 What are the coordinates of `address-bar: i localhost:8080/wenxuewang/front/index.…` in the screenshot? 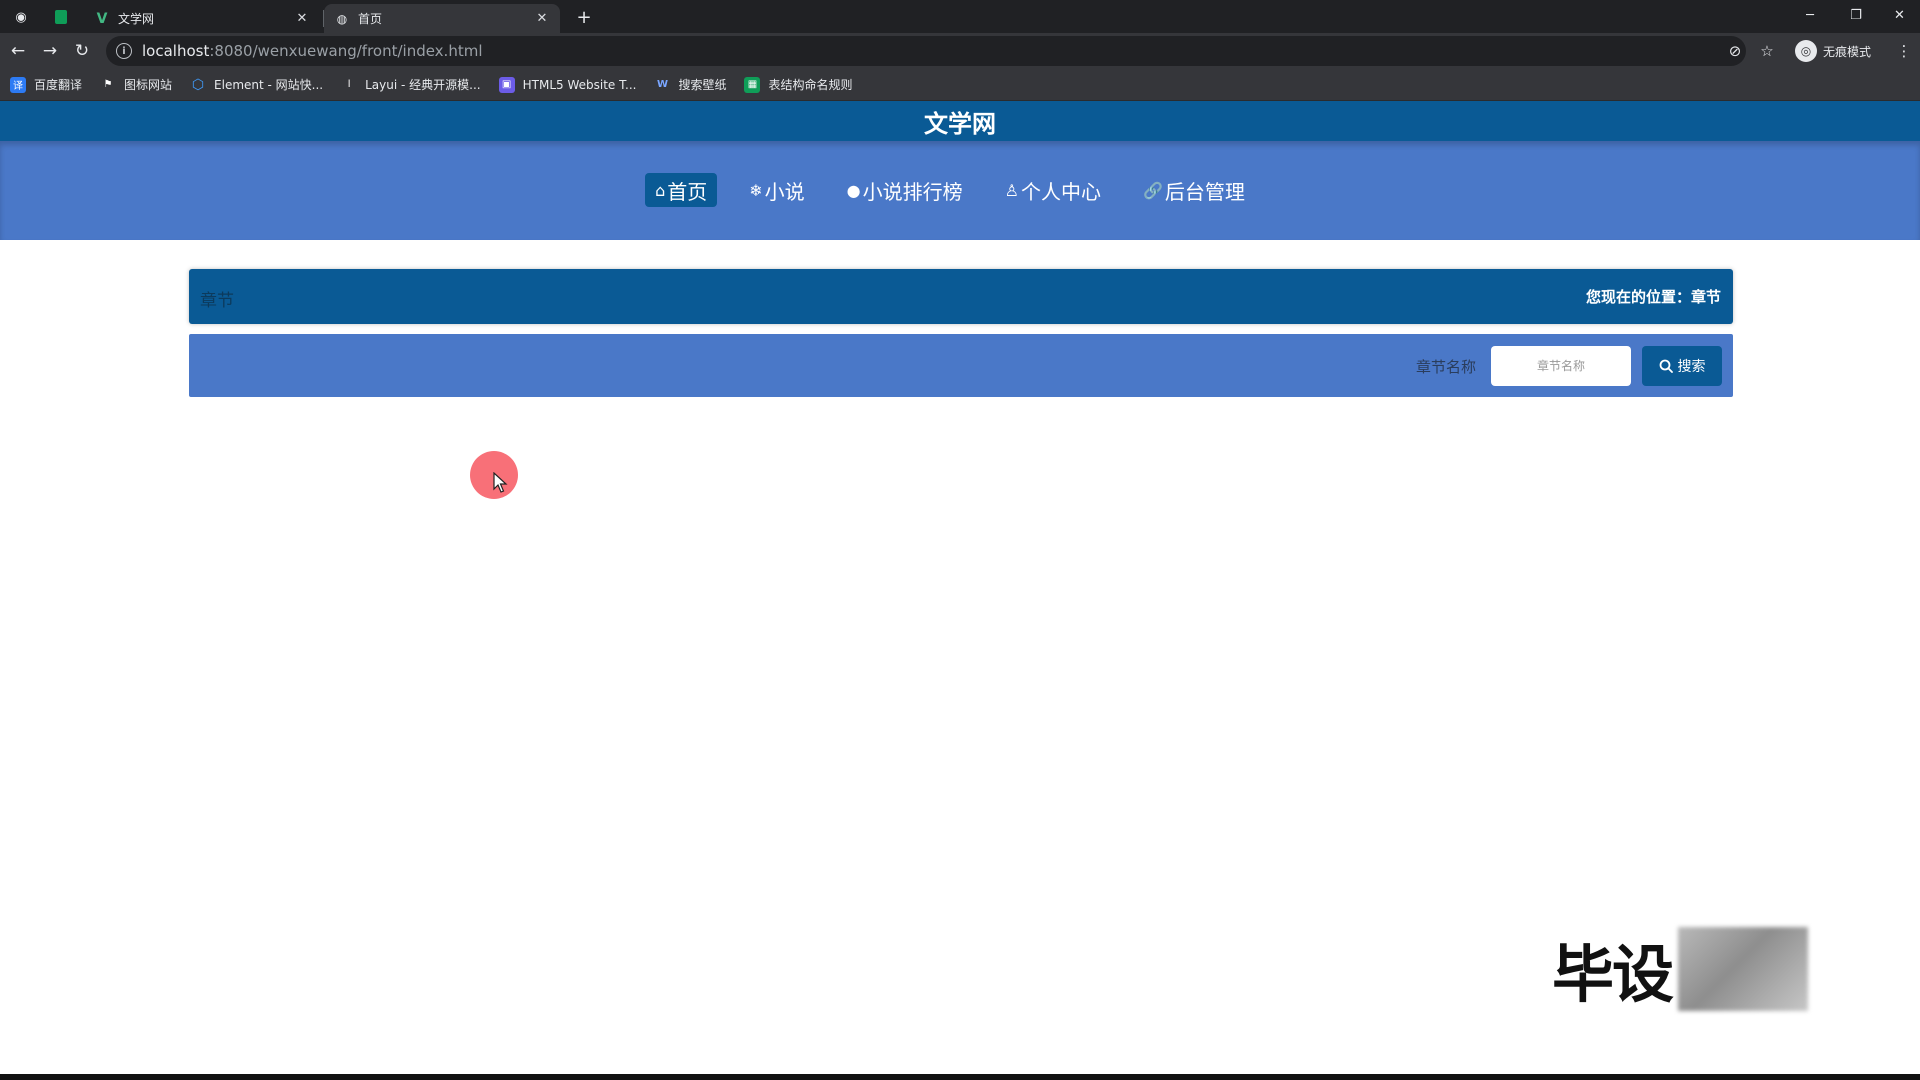 It's located at (926, 51).